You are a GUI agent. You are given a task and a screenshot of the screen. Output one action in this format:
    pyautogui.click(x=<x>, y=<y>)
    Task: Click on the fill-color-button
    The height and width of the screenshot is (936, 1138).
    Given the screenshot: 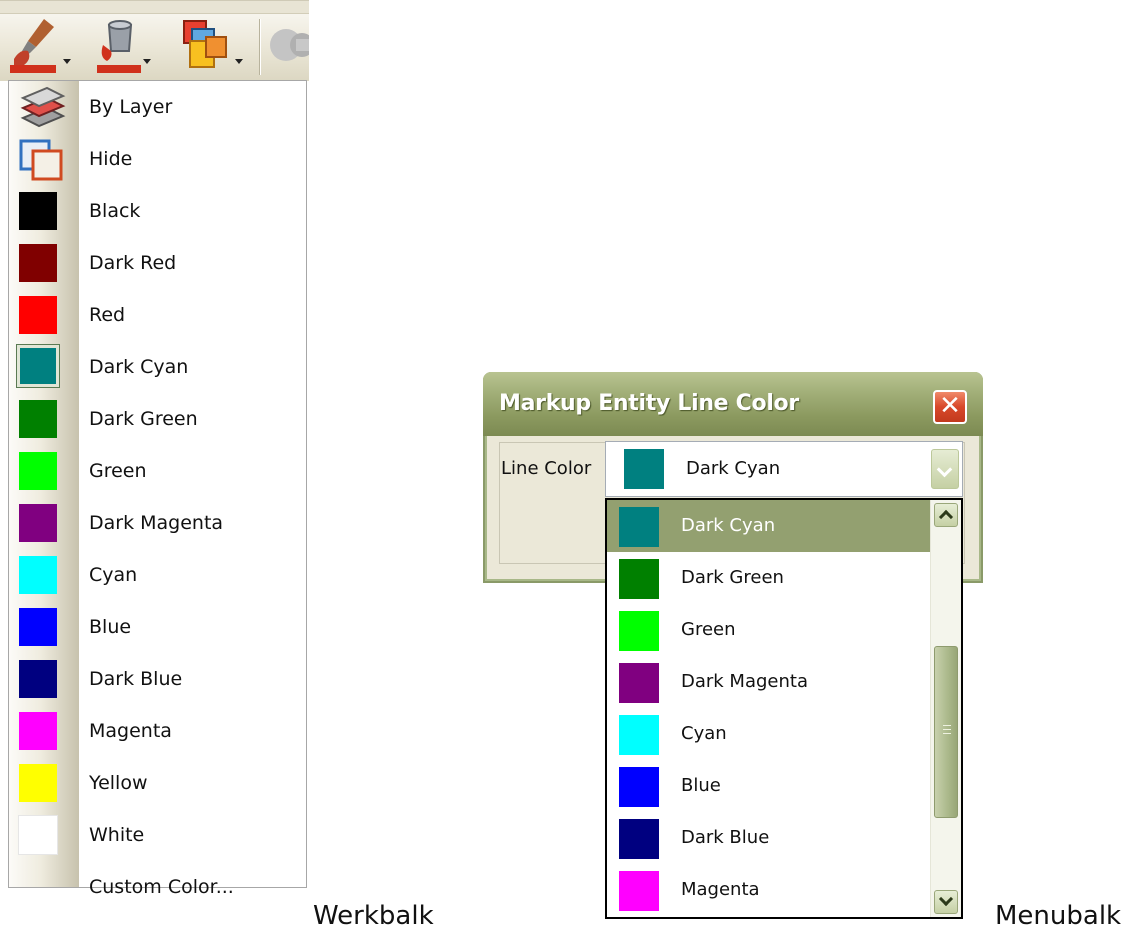 What is the action you would take?
    pyautogui.click(x=126, y=45)
    